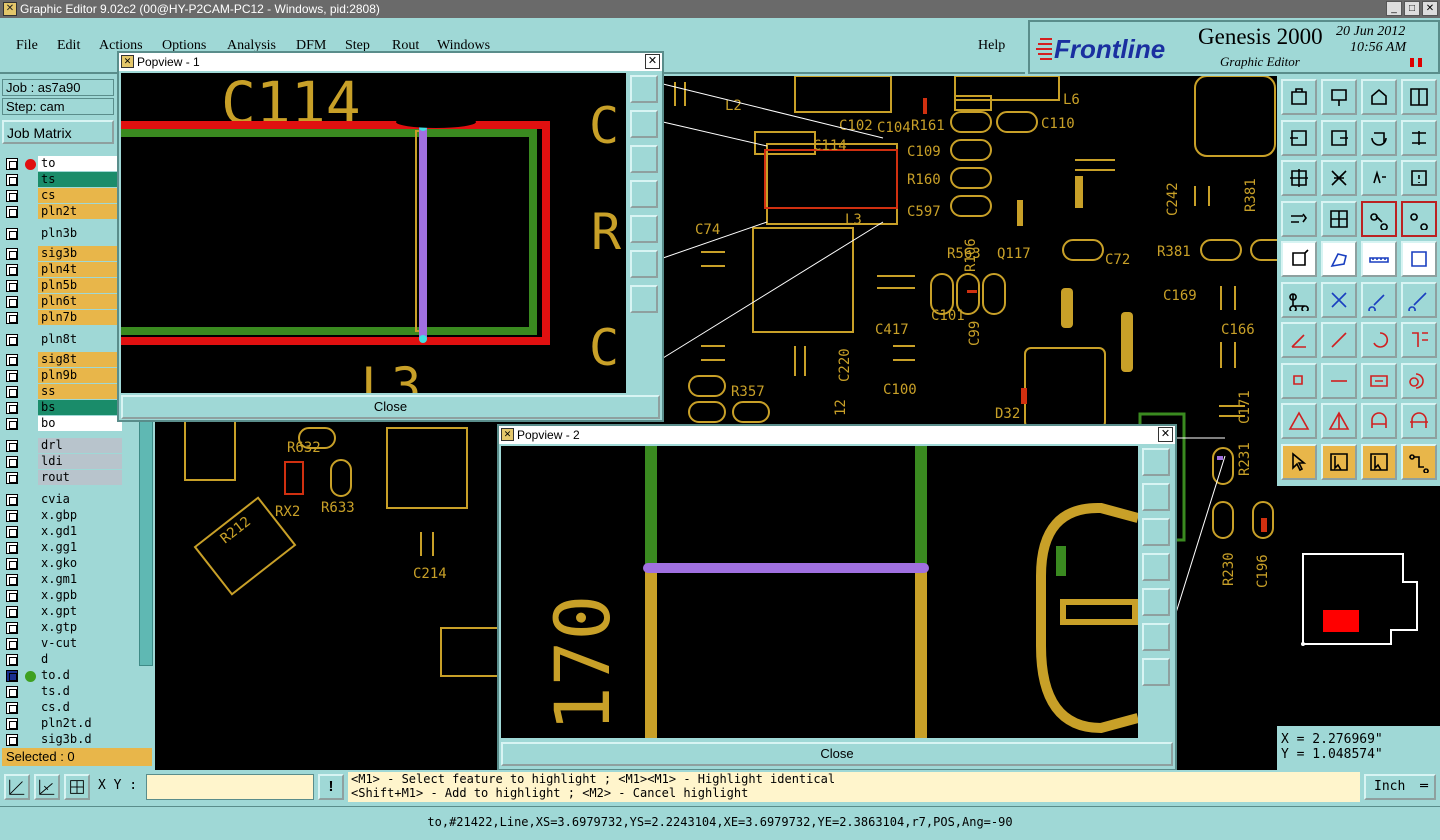  I want to click on select-tool-button, so click(1299, 461).